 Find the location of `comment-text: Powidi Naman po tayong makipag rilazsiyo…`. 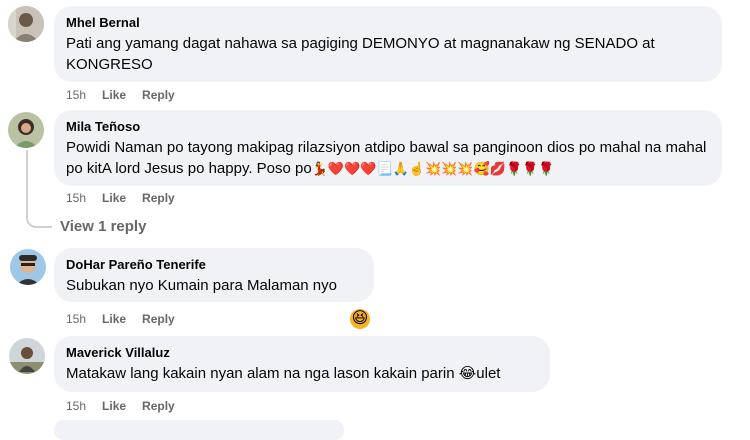

comment-text: Powidi Naman po tayong makipag rilazsiyo… is located at coordinates (388, 158).